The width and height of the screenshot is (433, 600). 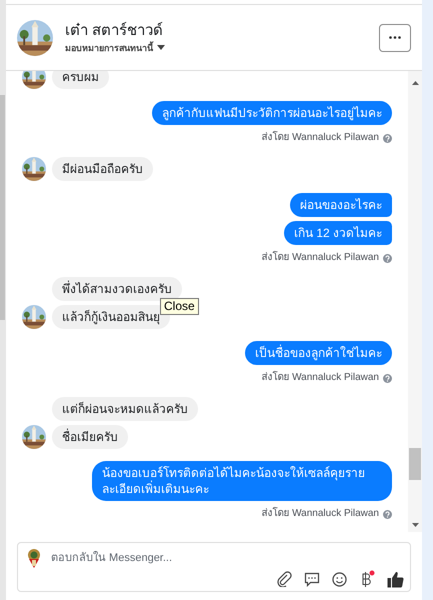 What do you see at coordinates (102, 169) in the screenshot?
I see `message-bubble: มีผ่อนมือถือครับ` at bounding box center [102, 169].